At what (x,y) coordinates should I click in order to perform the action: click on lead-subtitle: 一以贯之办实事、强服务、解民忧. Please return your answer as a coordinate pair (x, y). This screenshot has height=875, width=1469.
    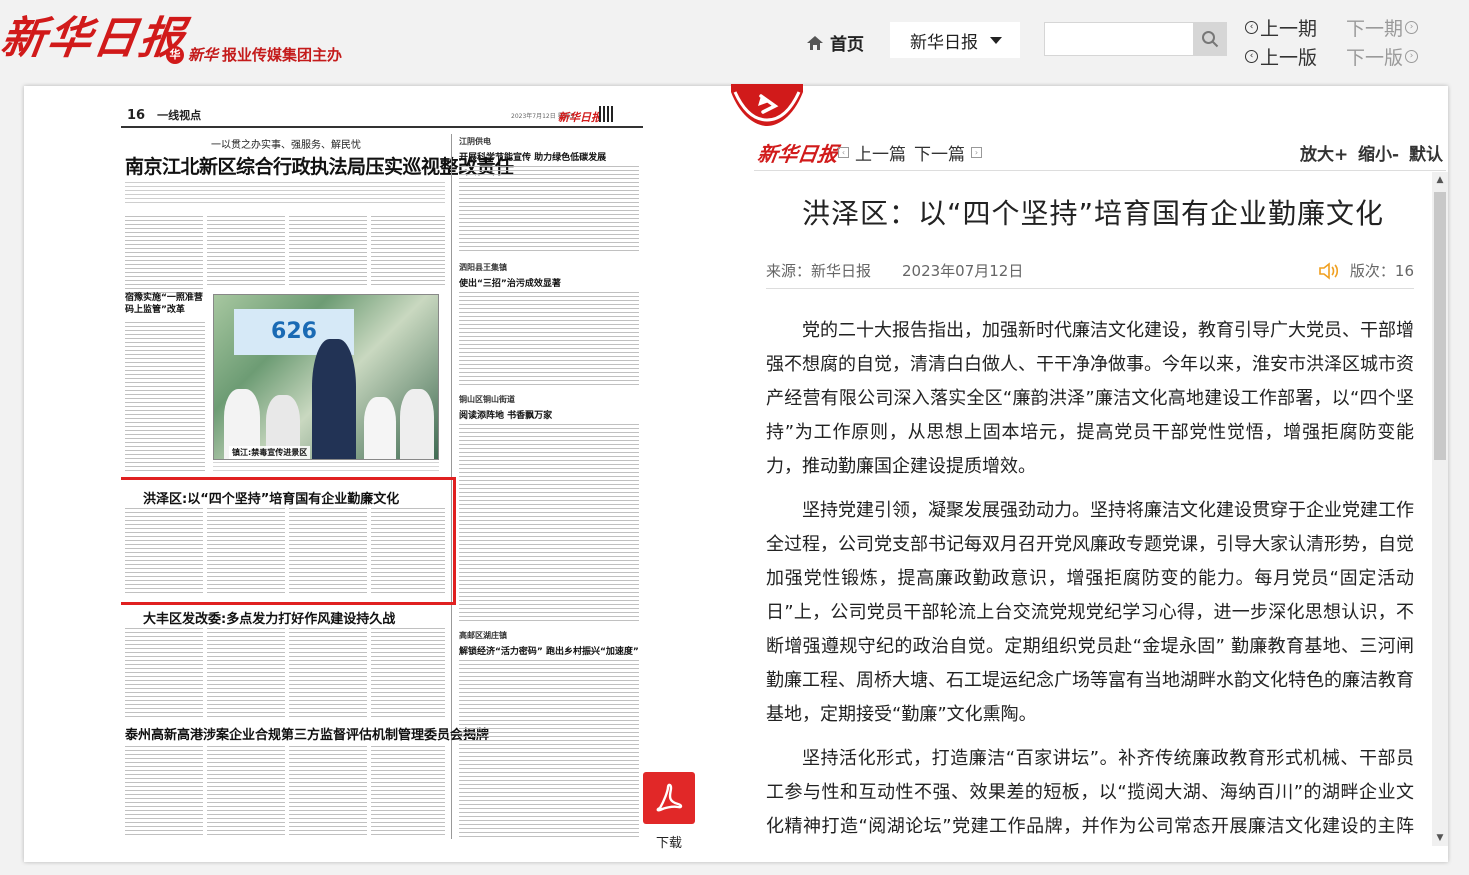
    Looking at the image, I should click on (286, 145).